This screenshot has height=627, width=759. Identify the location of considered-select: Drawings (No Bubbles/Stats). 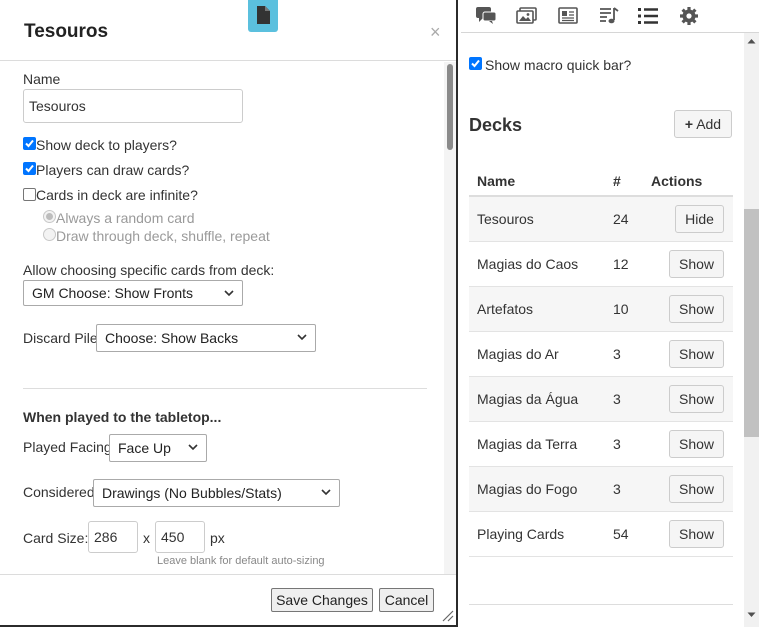
(216, 493).